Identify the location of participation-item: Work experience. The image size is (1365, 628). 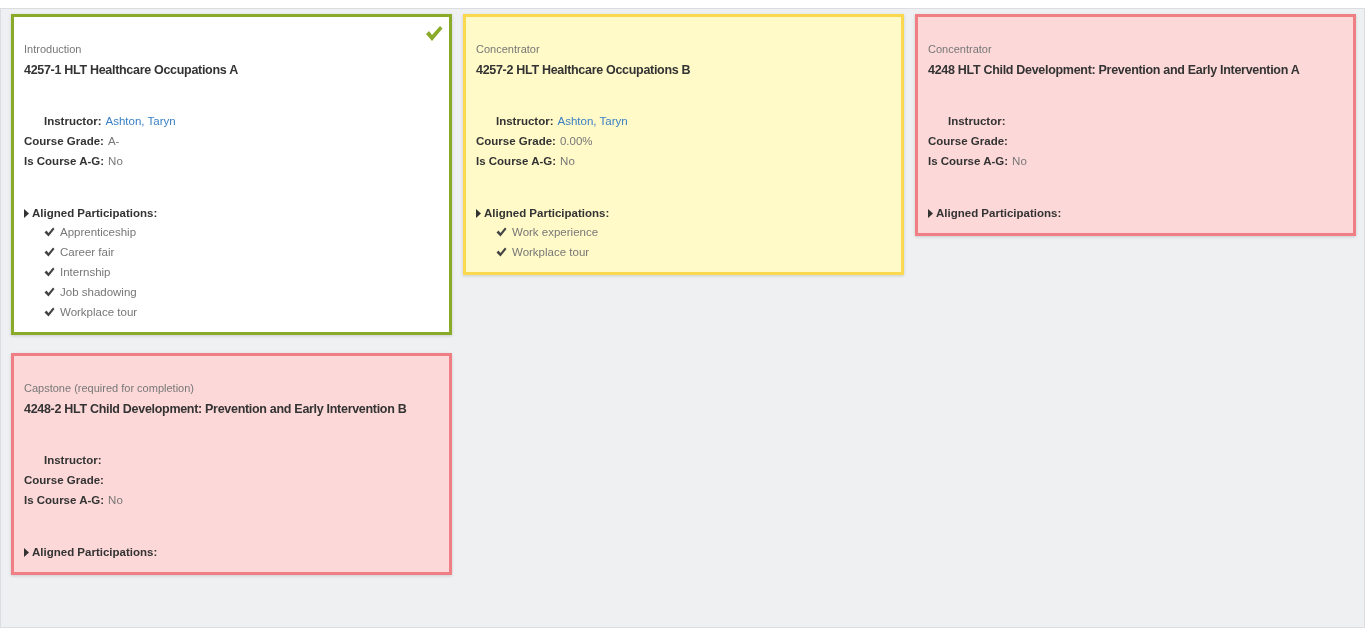
(555, 232).